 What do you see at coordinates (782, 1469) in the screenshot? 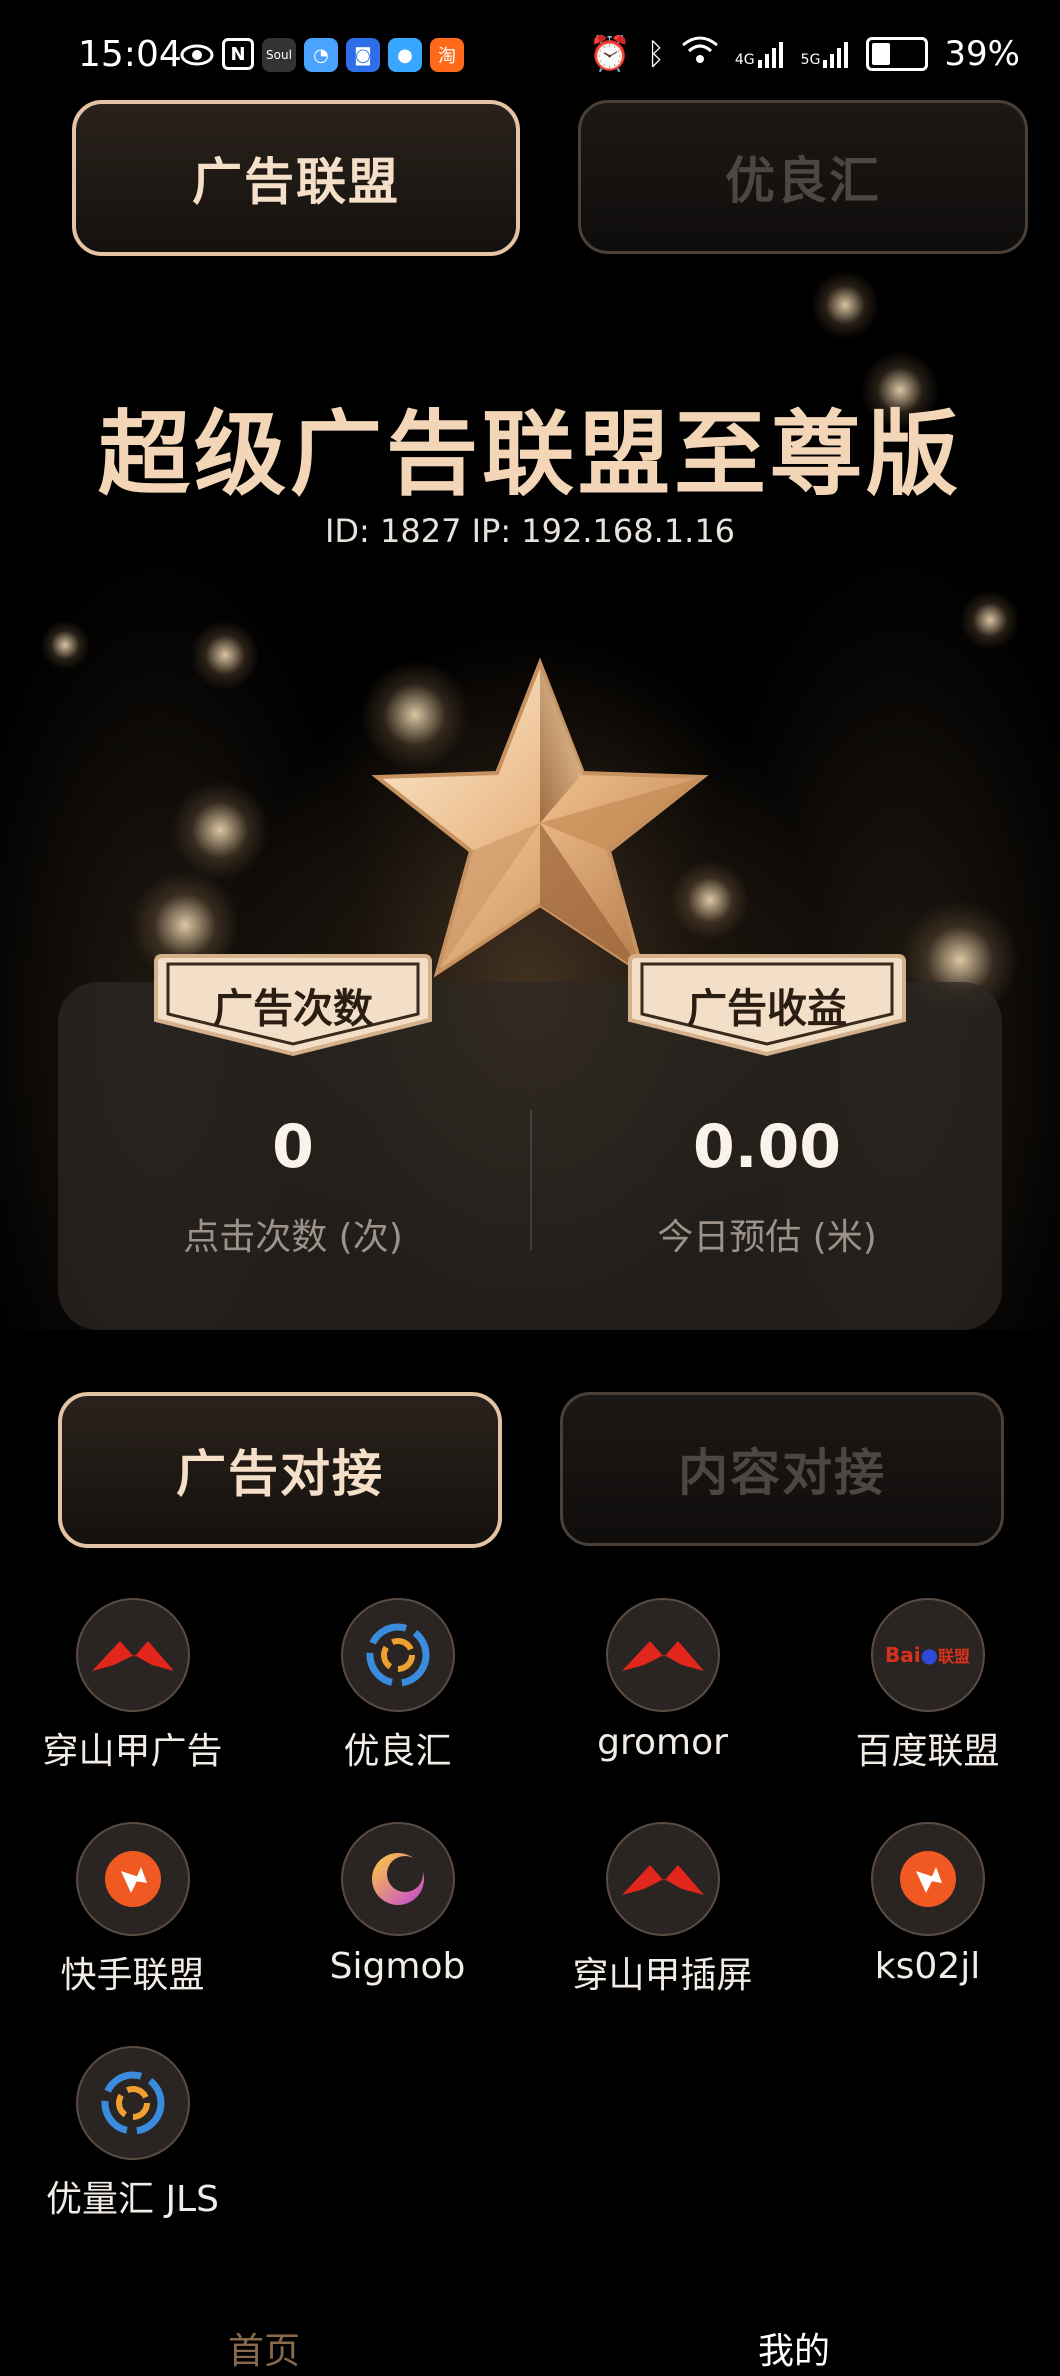
I see `tab-content-integration: 内容对接` at bounding box center [782, 1469].